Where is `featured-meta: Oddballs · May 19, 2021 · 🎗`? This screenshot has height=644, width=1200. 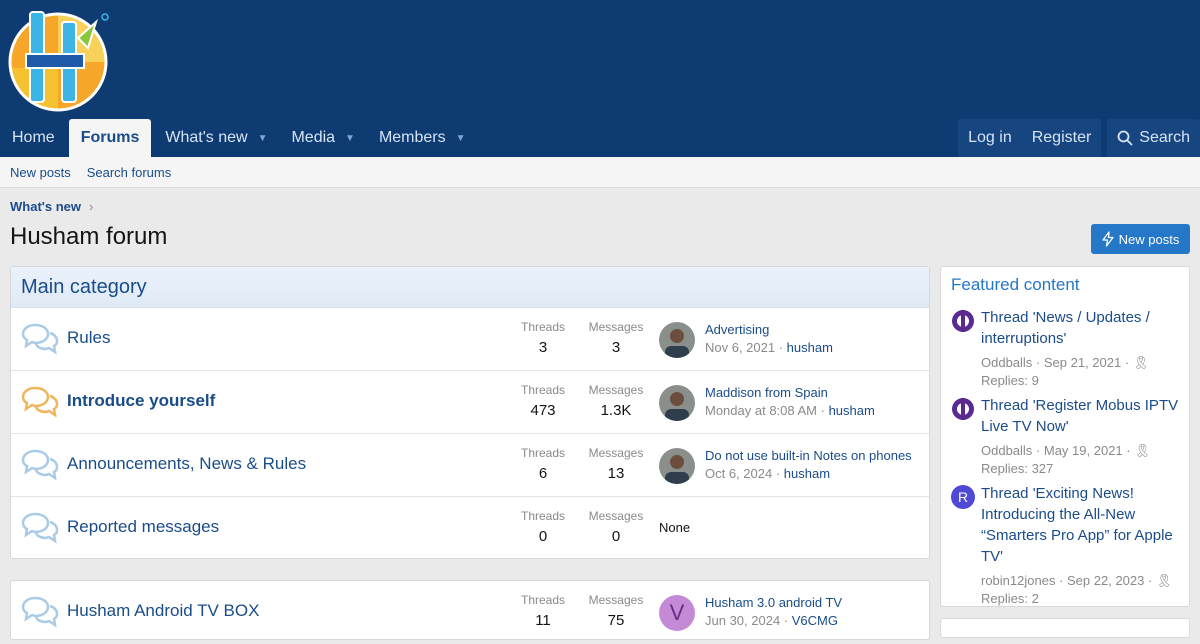 featured-meta: Oddballs · May 19, 2021 · 🎗 is located at coordinates (1066, 450).